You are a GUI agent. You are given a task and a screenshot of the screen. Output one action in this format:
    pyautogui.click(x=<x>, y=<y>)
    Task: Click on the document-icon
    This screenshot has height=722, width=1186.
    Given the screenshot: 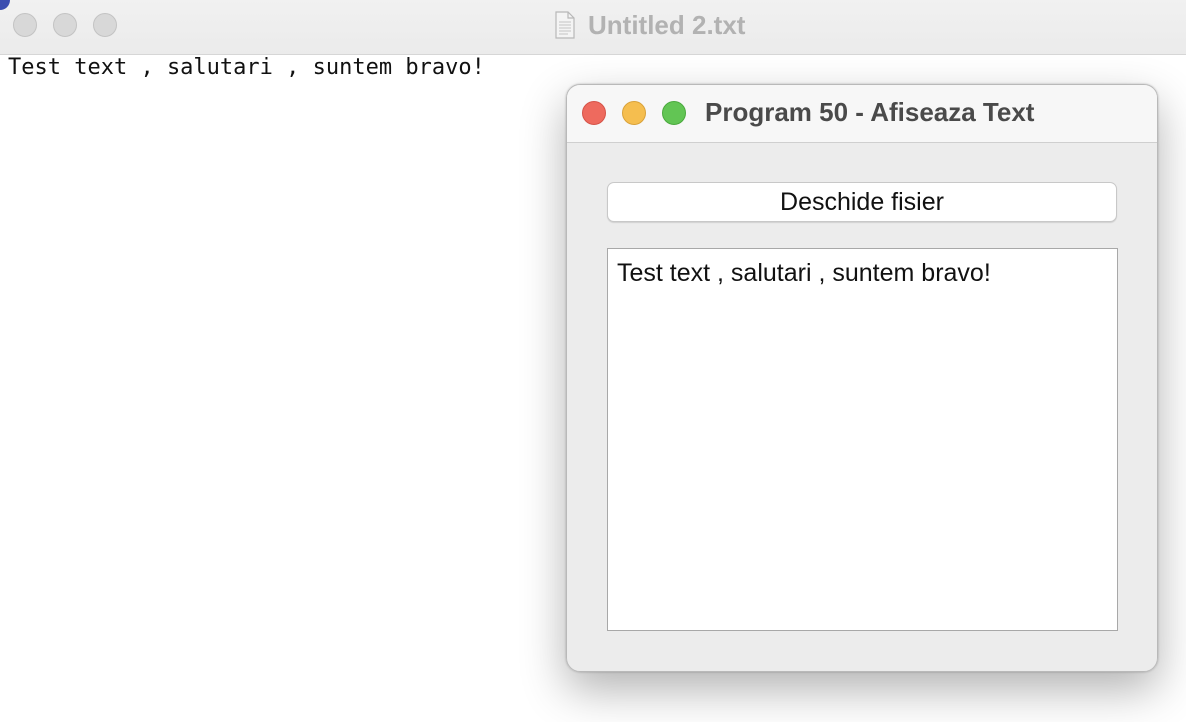 What is the action you would take?
    pyautogui.click(x=565, y=25)
    